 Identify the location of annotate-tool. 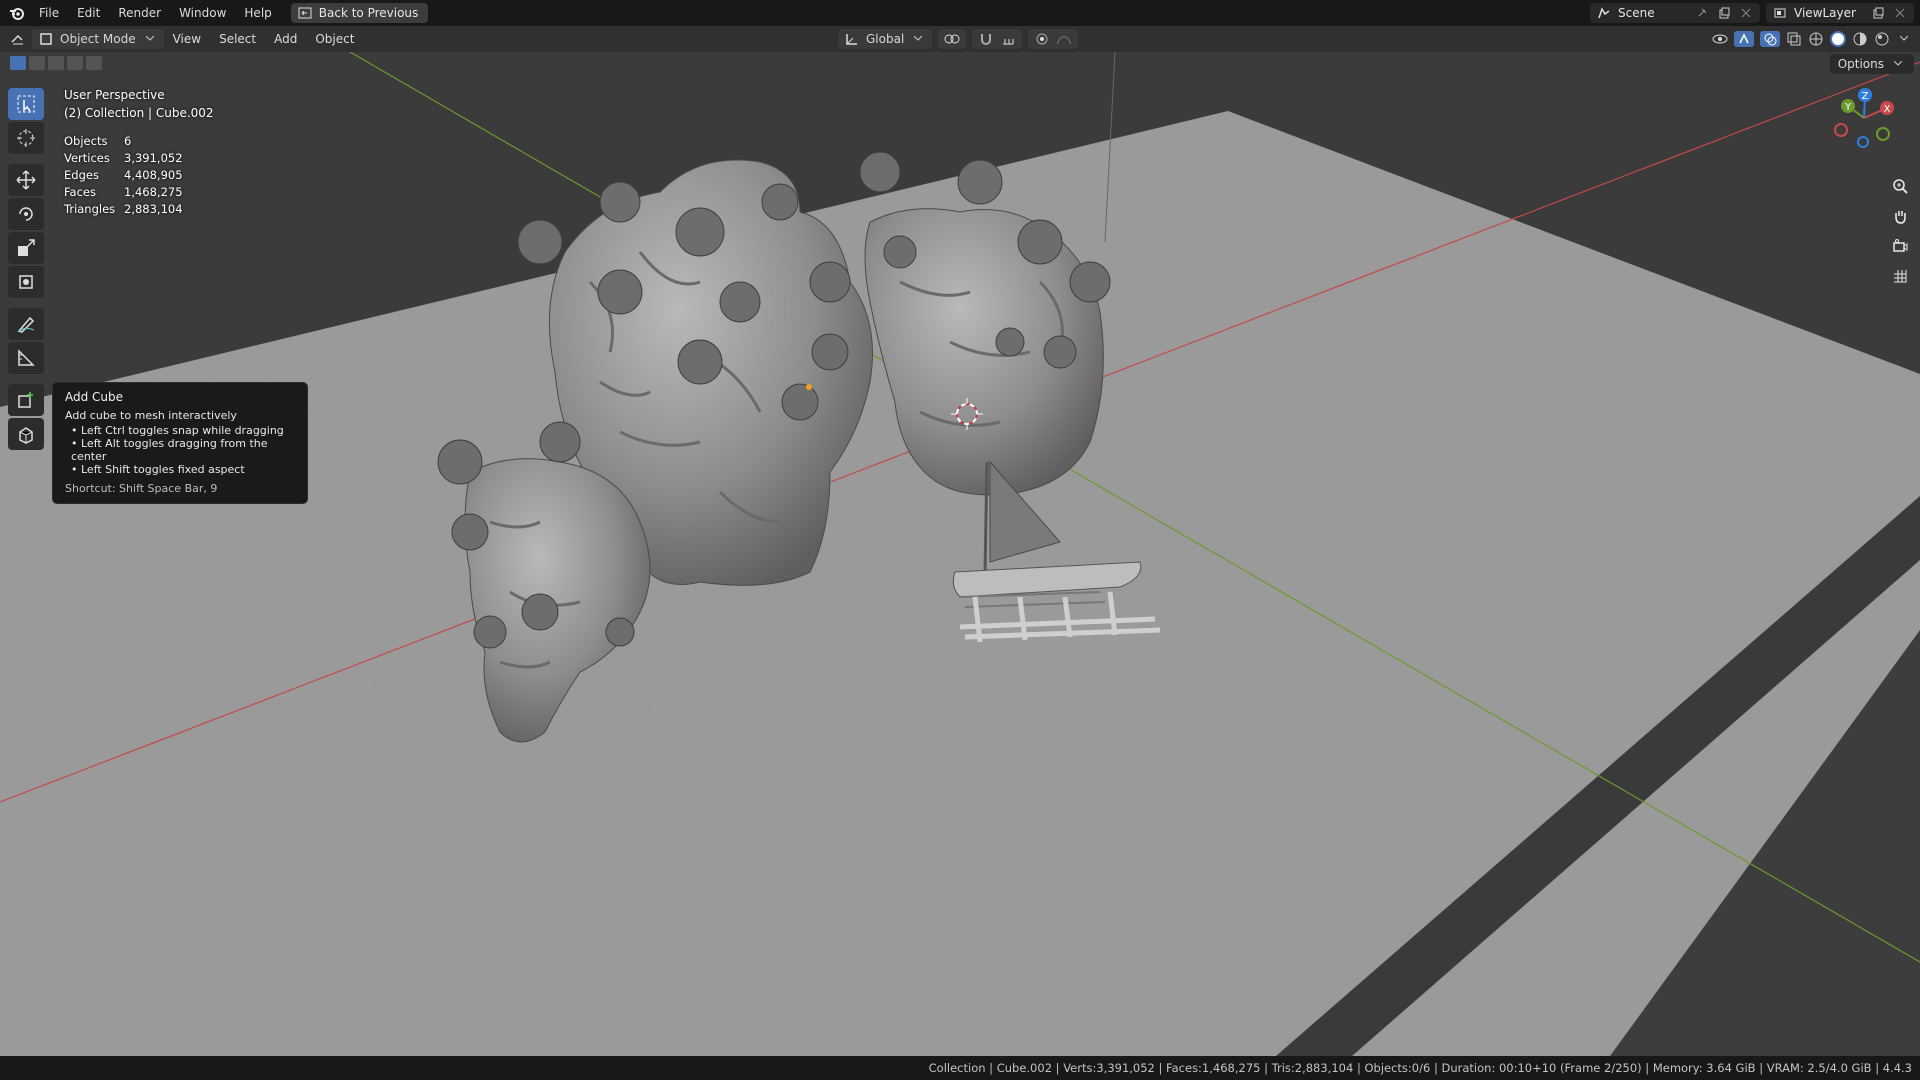
(26, 324).